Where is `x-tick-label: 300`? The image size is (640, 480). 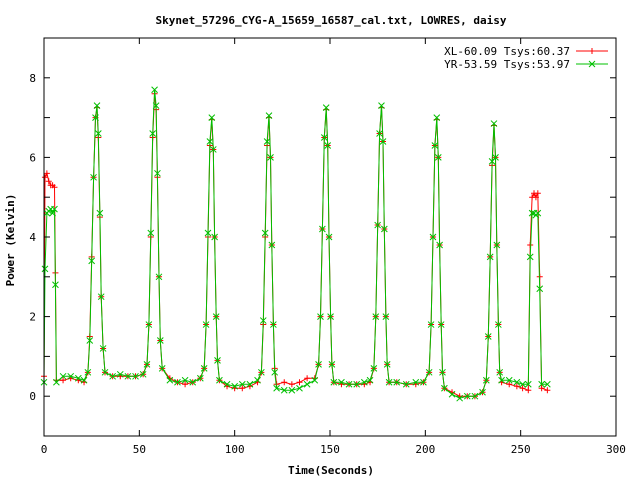 x-tick-label: 300 is located at coordinates (616, 449).